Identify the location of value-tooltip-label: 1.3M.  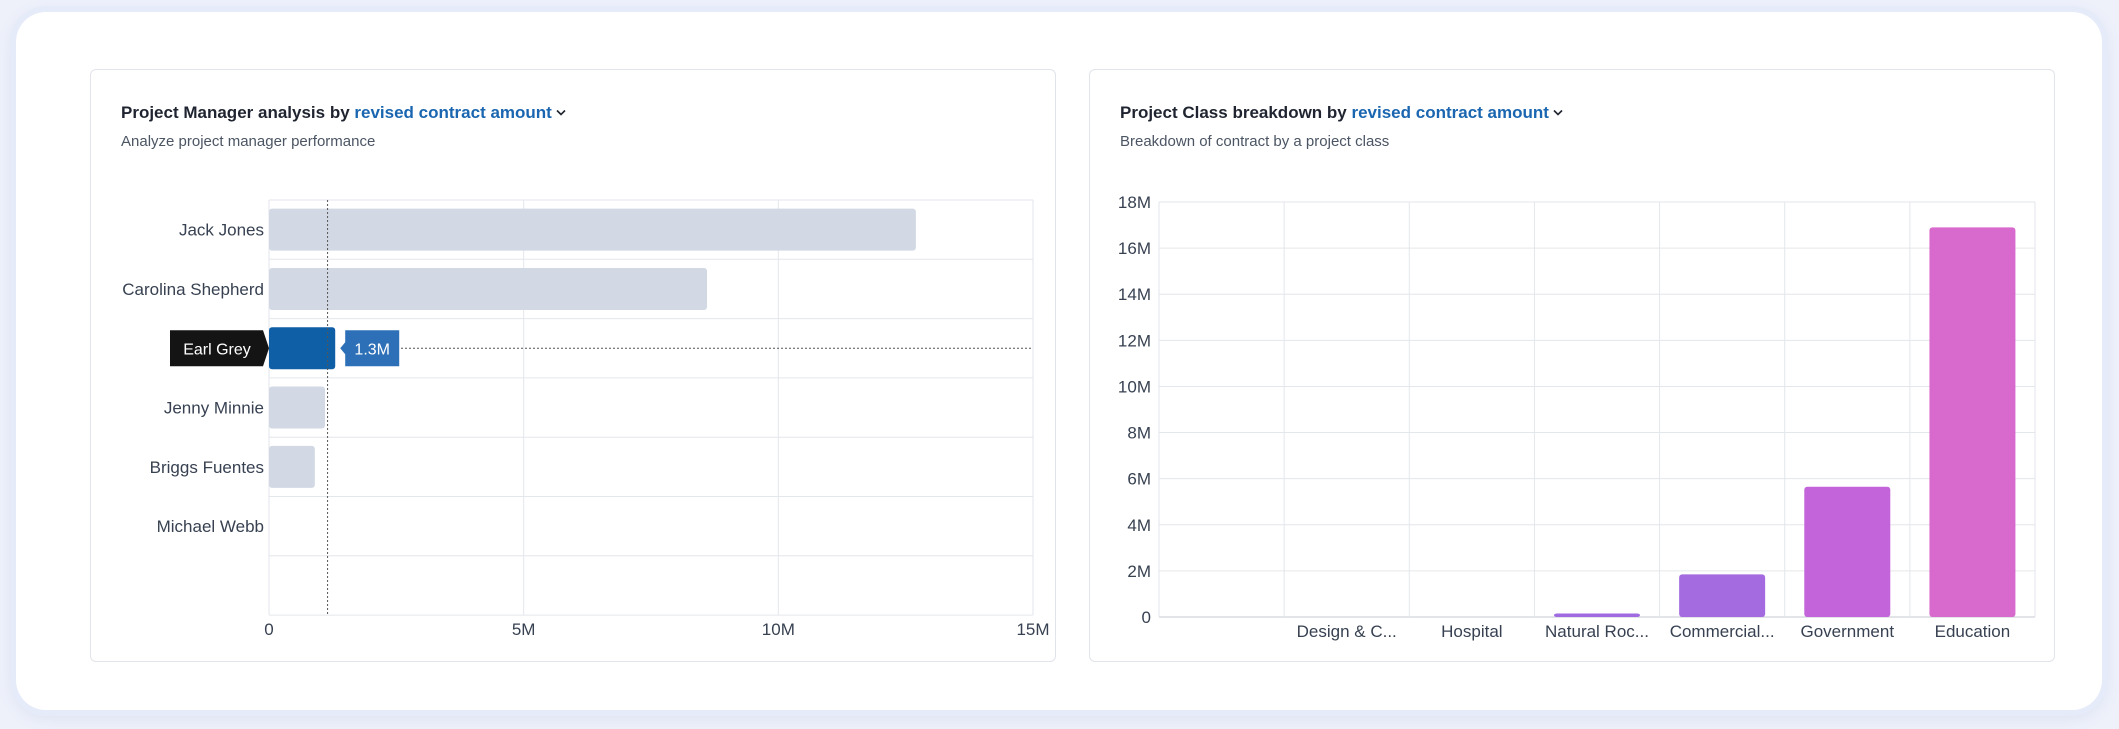
(372, 349).